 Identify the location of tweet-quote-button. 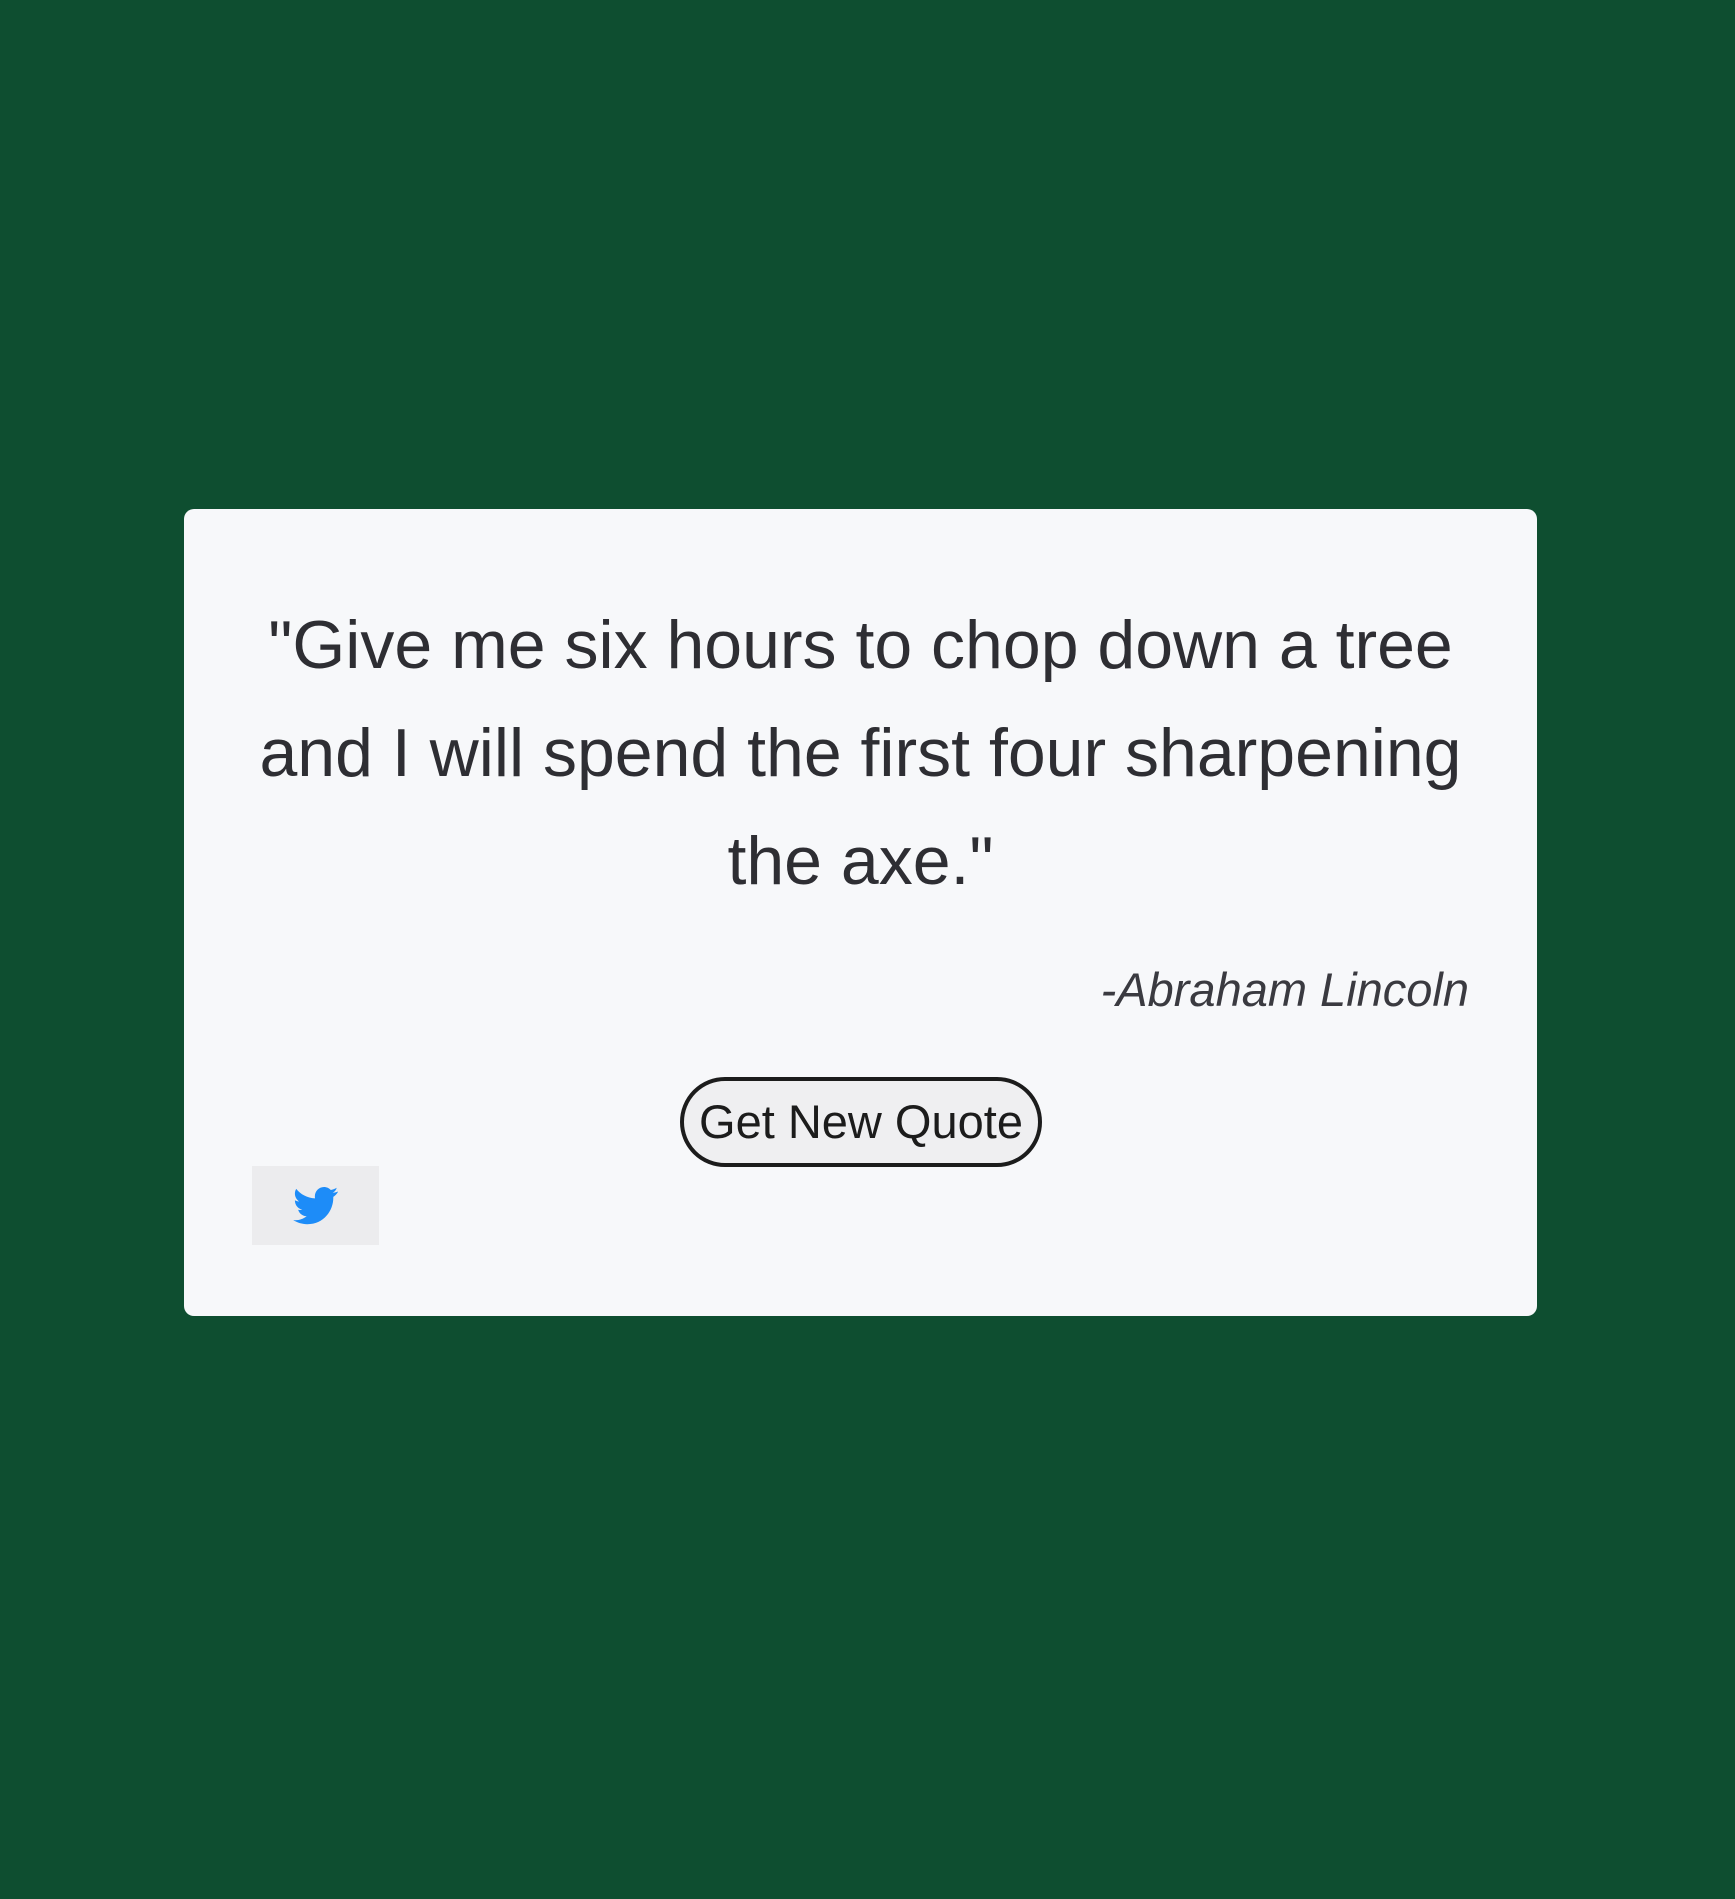
(315, 1205).